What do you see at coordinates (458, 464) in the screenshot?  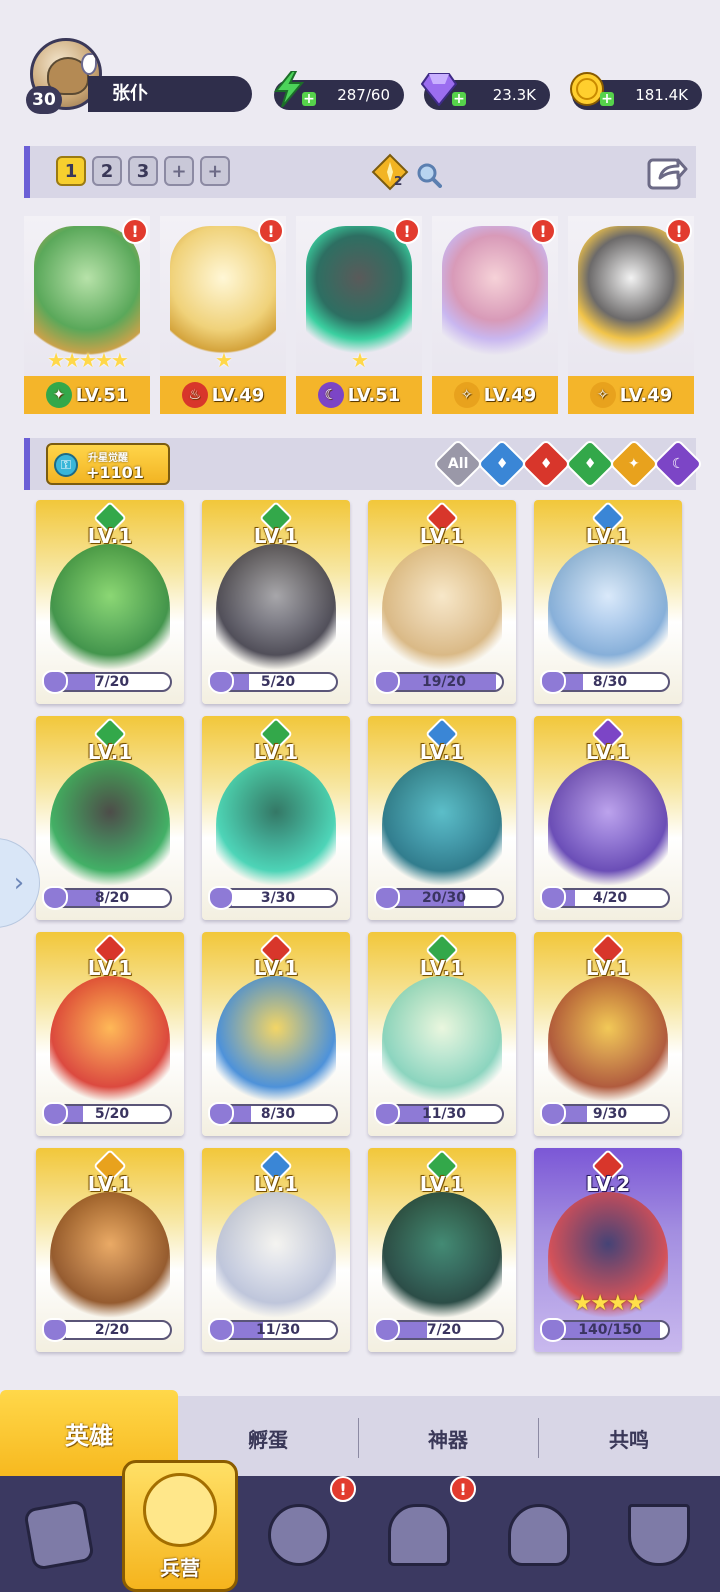 I see `filter-all-button: All` at bounding box center [458, 464].